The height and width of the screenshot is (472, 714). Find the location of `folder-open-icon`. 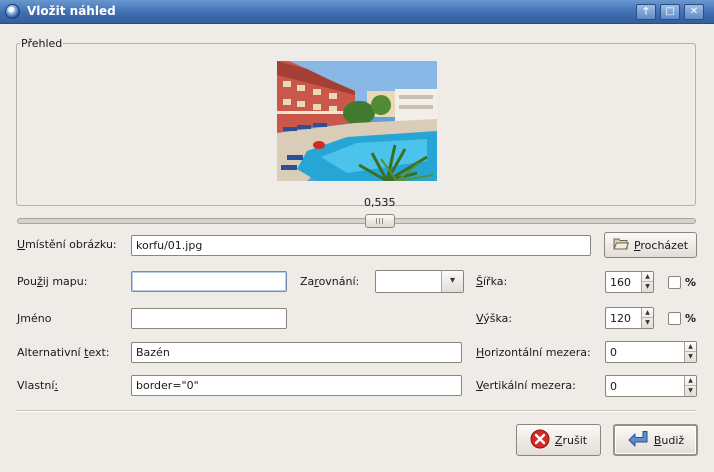

folder-open-icon is located at coordinates (621, 245).